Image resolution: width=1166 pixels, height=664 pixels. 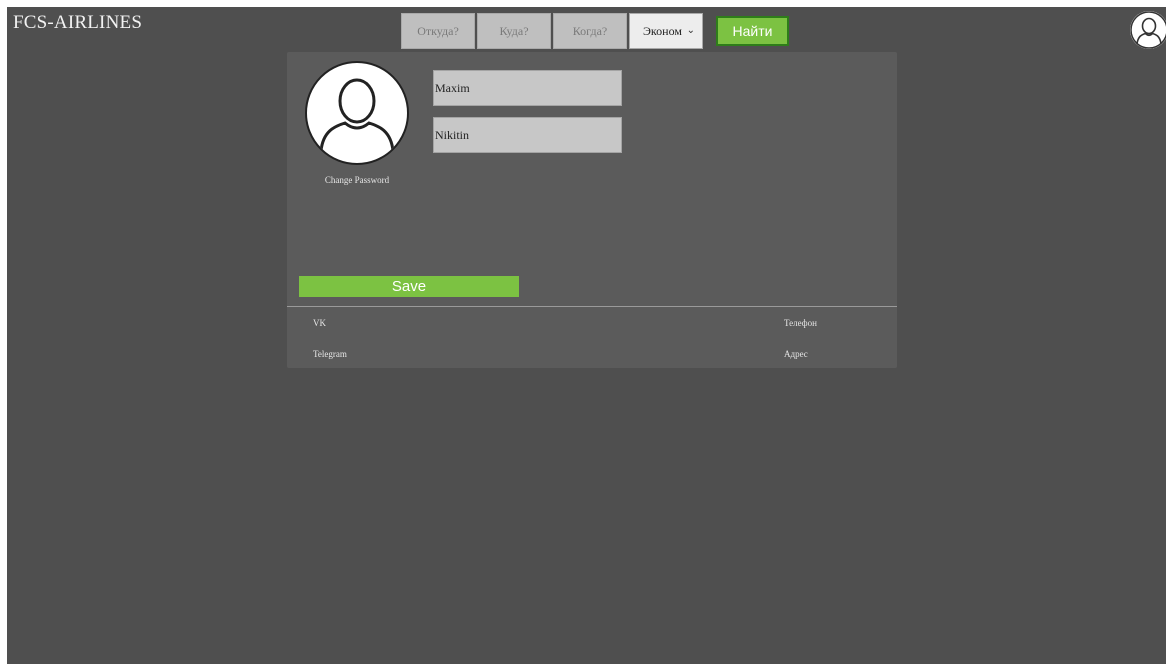 What do you see at coordinates (800, 323) in the screenshot?
I see `phone-label: Телефон` at bounding box center [800, 323].